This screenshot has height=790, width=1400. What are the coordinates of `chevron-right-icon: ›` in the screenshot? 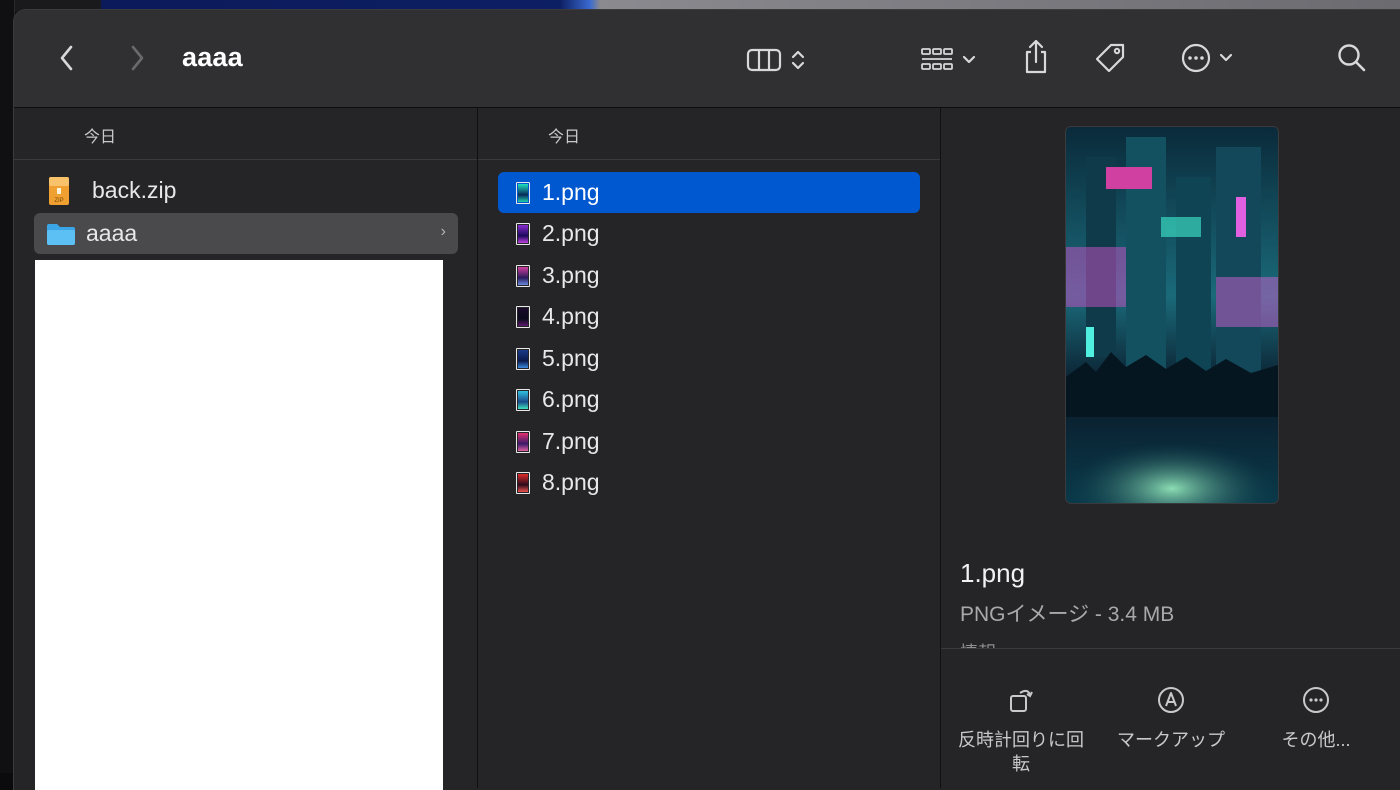 It's located at (443, 231).